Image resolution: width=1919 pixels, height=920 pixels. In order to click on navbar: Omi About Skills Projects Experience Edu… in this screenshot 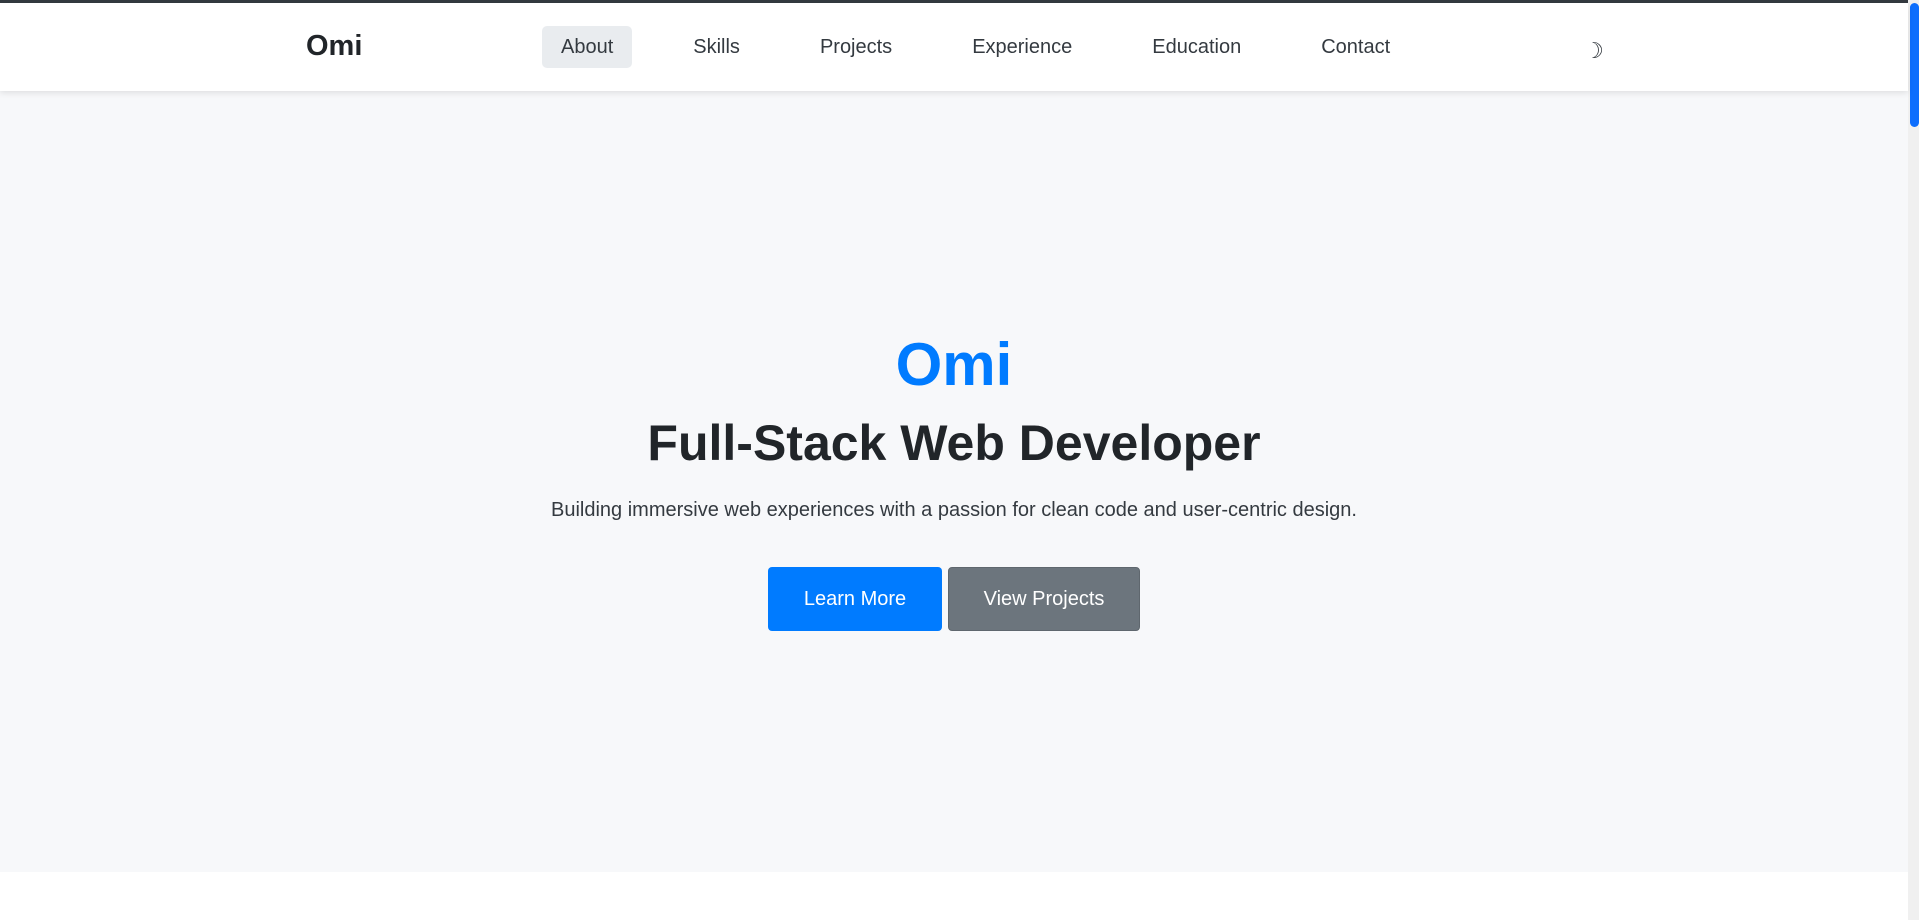, I will do `click(954, 47)`.